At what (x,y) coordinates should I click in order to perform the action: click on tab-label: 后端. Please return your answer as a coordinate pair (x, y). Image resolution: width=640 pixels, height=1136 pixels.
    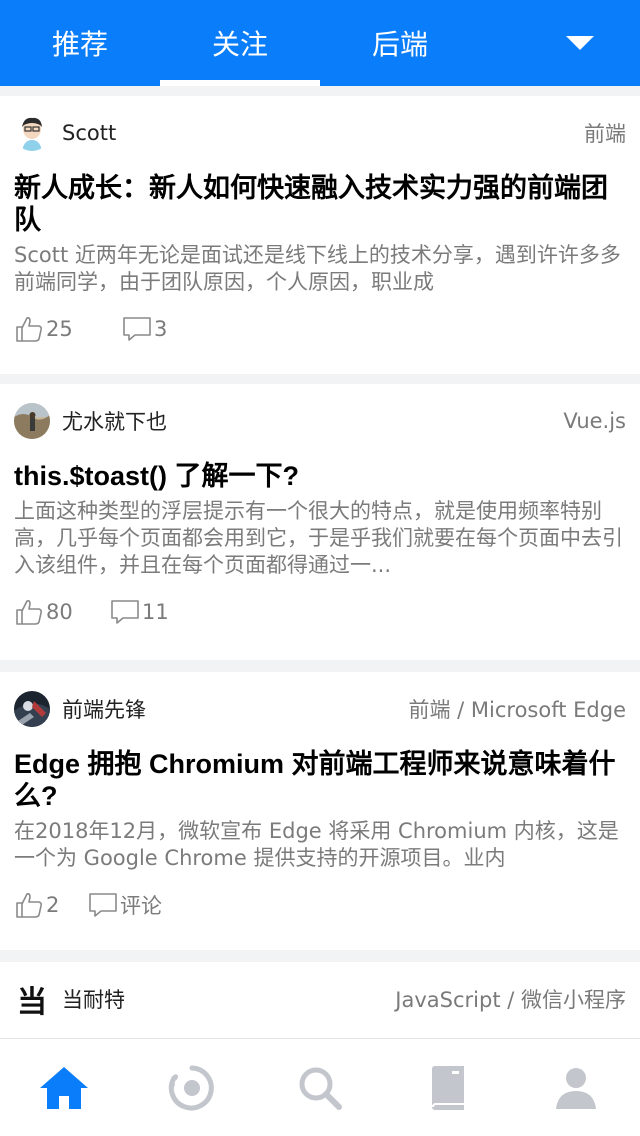
    Looking at the image, I should click on (399, 44).